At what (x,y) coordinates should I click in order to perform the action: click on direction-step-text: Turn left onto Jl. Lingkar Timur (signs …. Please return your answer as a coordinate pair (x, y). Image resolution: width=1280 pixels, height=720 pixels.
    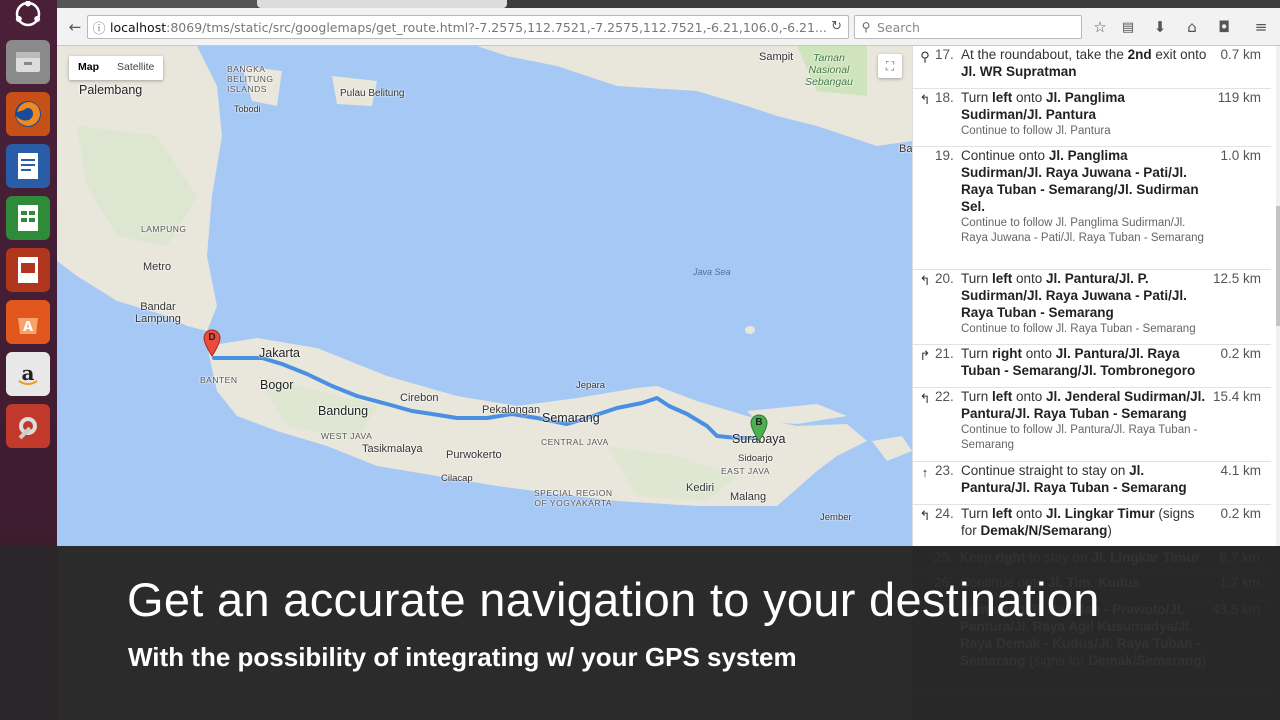
    Looking at the image, I should click on (1078, 522).